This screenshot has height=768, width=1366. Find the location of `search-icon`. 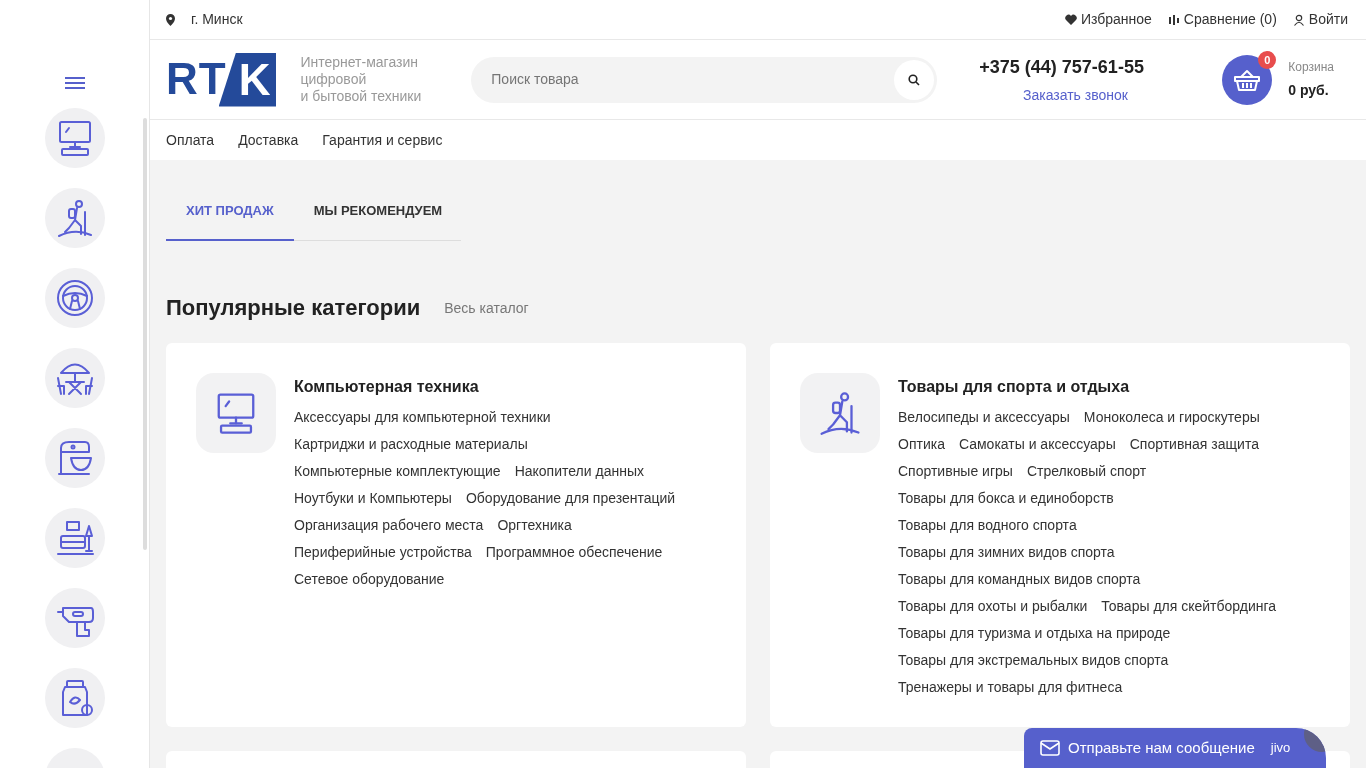

search-icon is located at coordinates (914, 79).